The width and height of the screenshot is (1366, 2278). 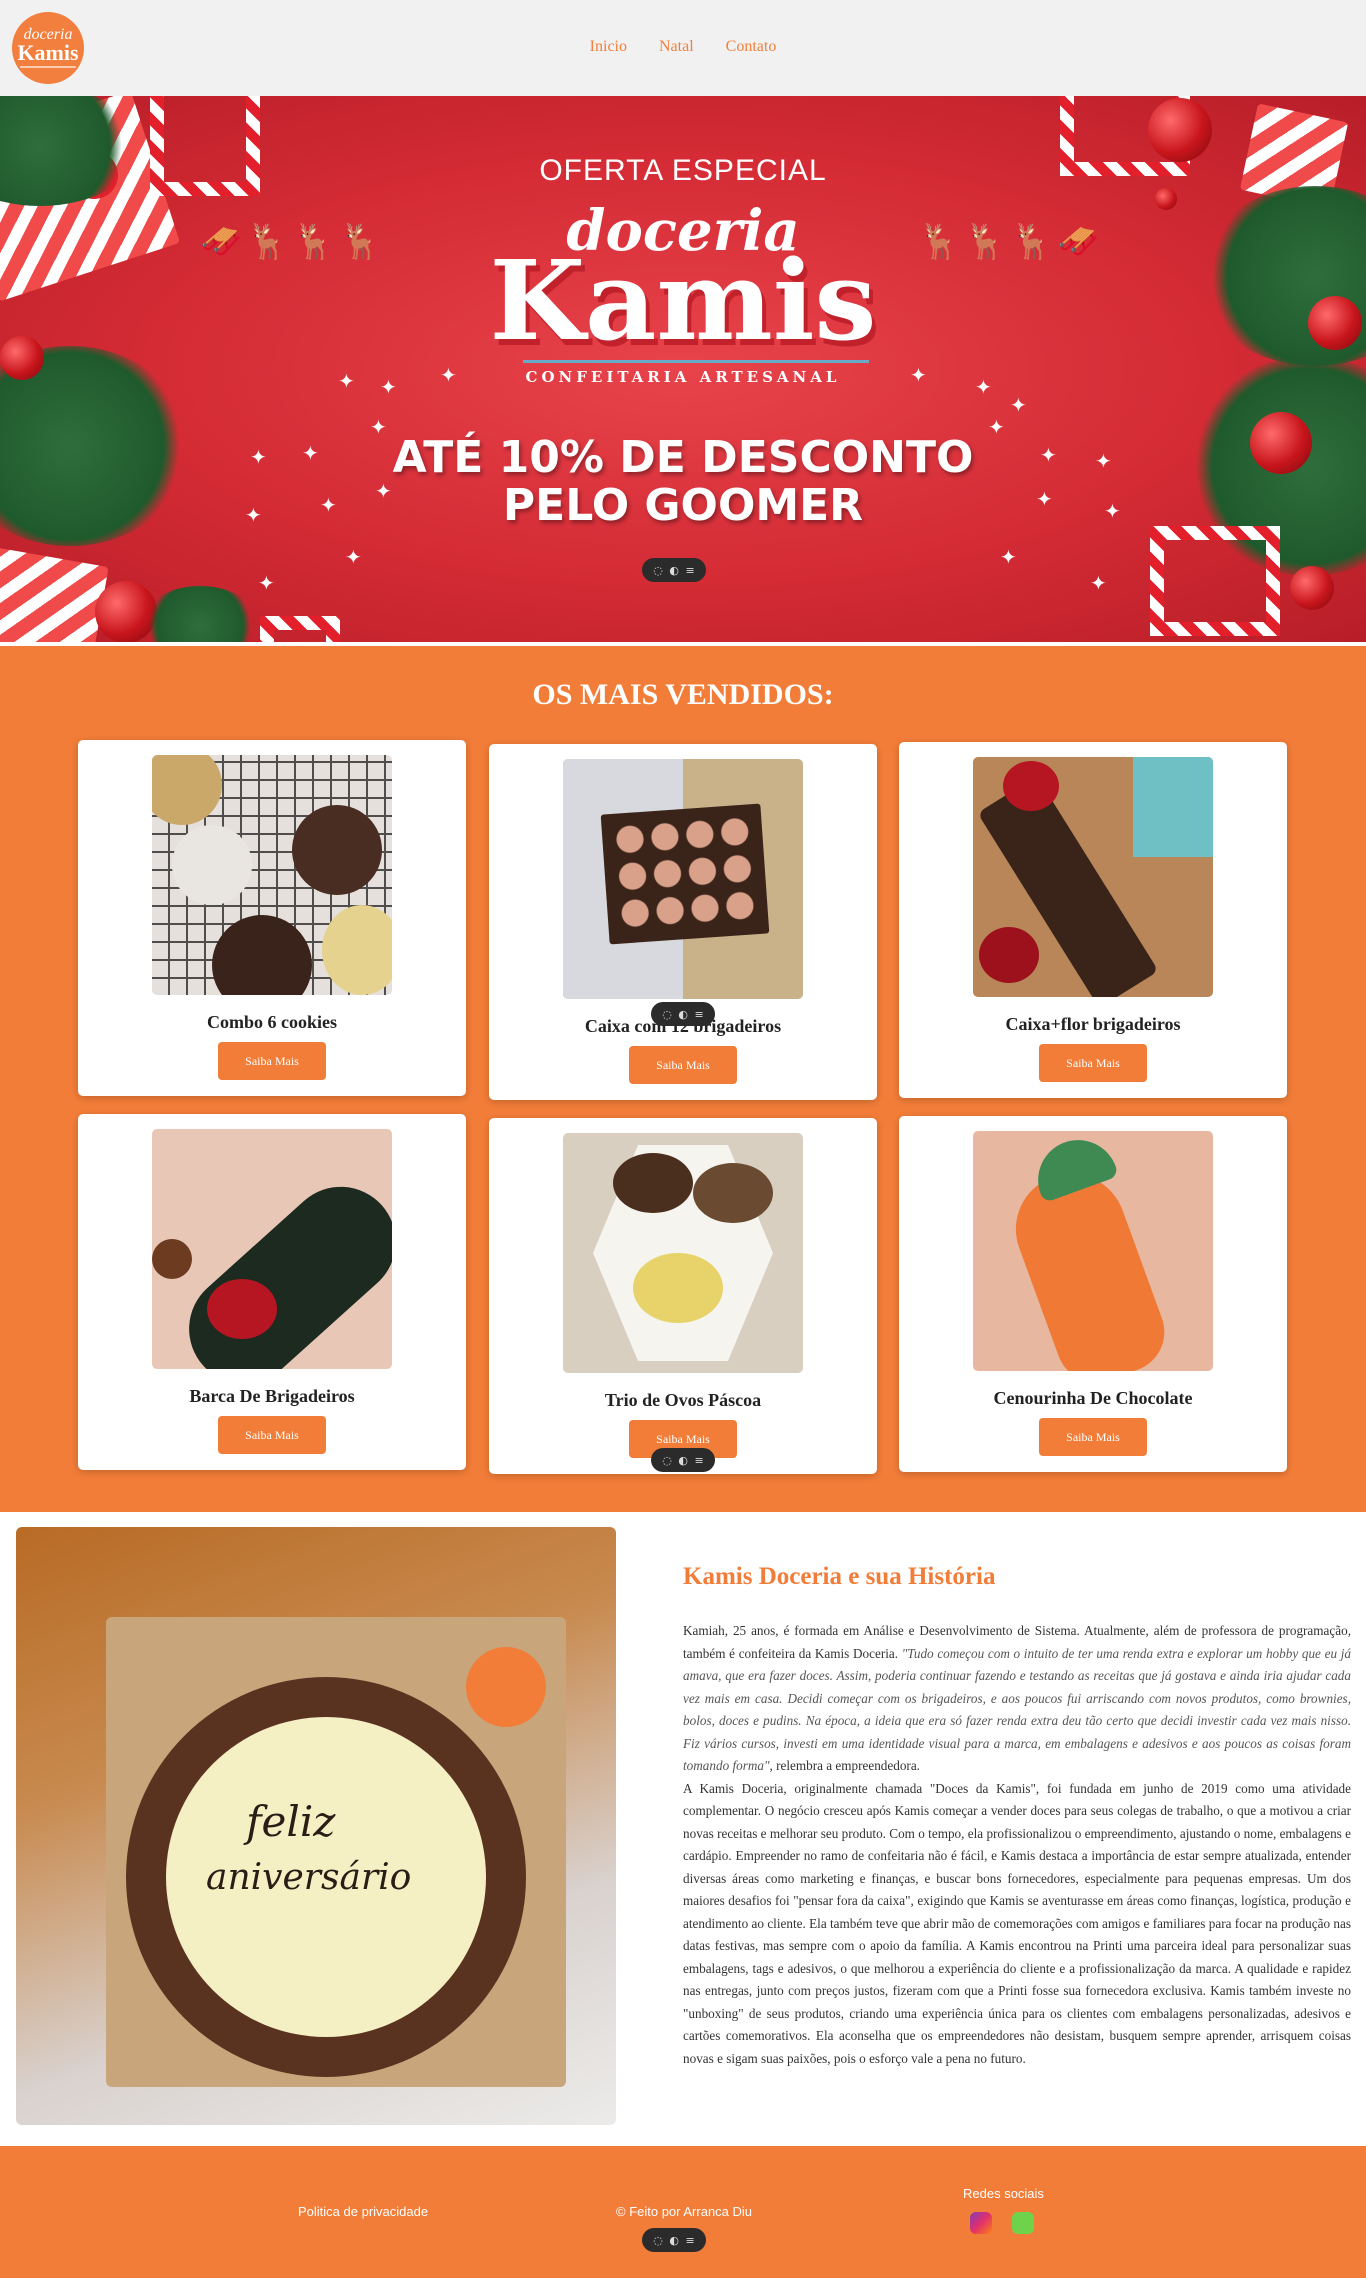 What do you see at coordinates (608, 46) in the screenshot?
I see `nav-link-inicio: Inicio` at bounding box center [608, 46].